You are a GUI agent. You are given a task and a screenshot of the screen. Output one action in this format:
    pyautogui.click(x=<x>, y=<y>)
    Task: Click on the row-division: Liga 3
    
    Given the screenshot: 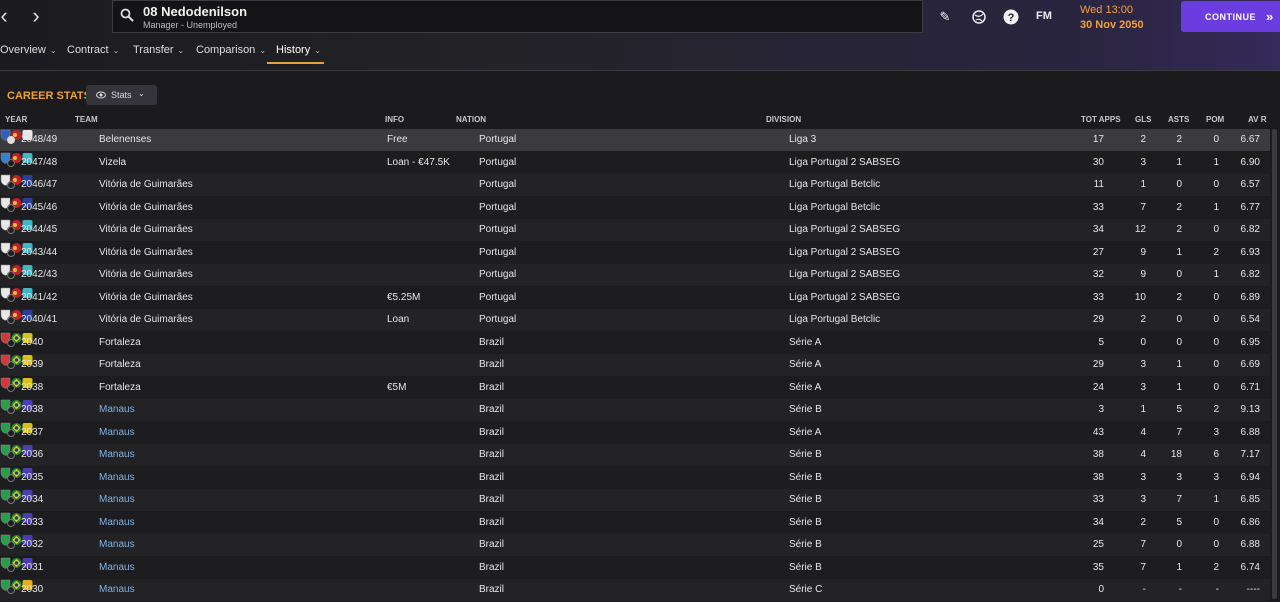 What is the action you would take?
    pyautogui.click(x=802, y=139)
    